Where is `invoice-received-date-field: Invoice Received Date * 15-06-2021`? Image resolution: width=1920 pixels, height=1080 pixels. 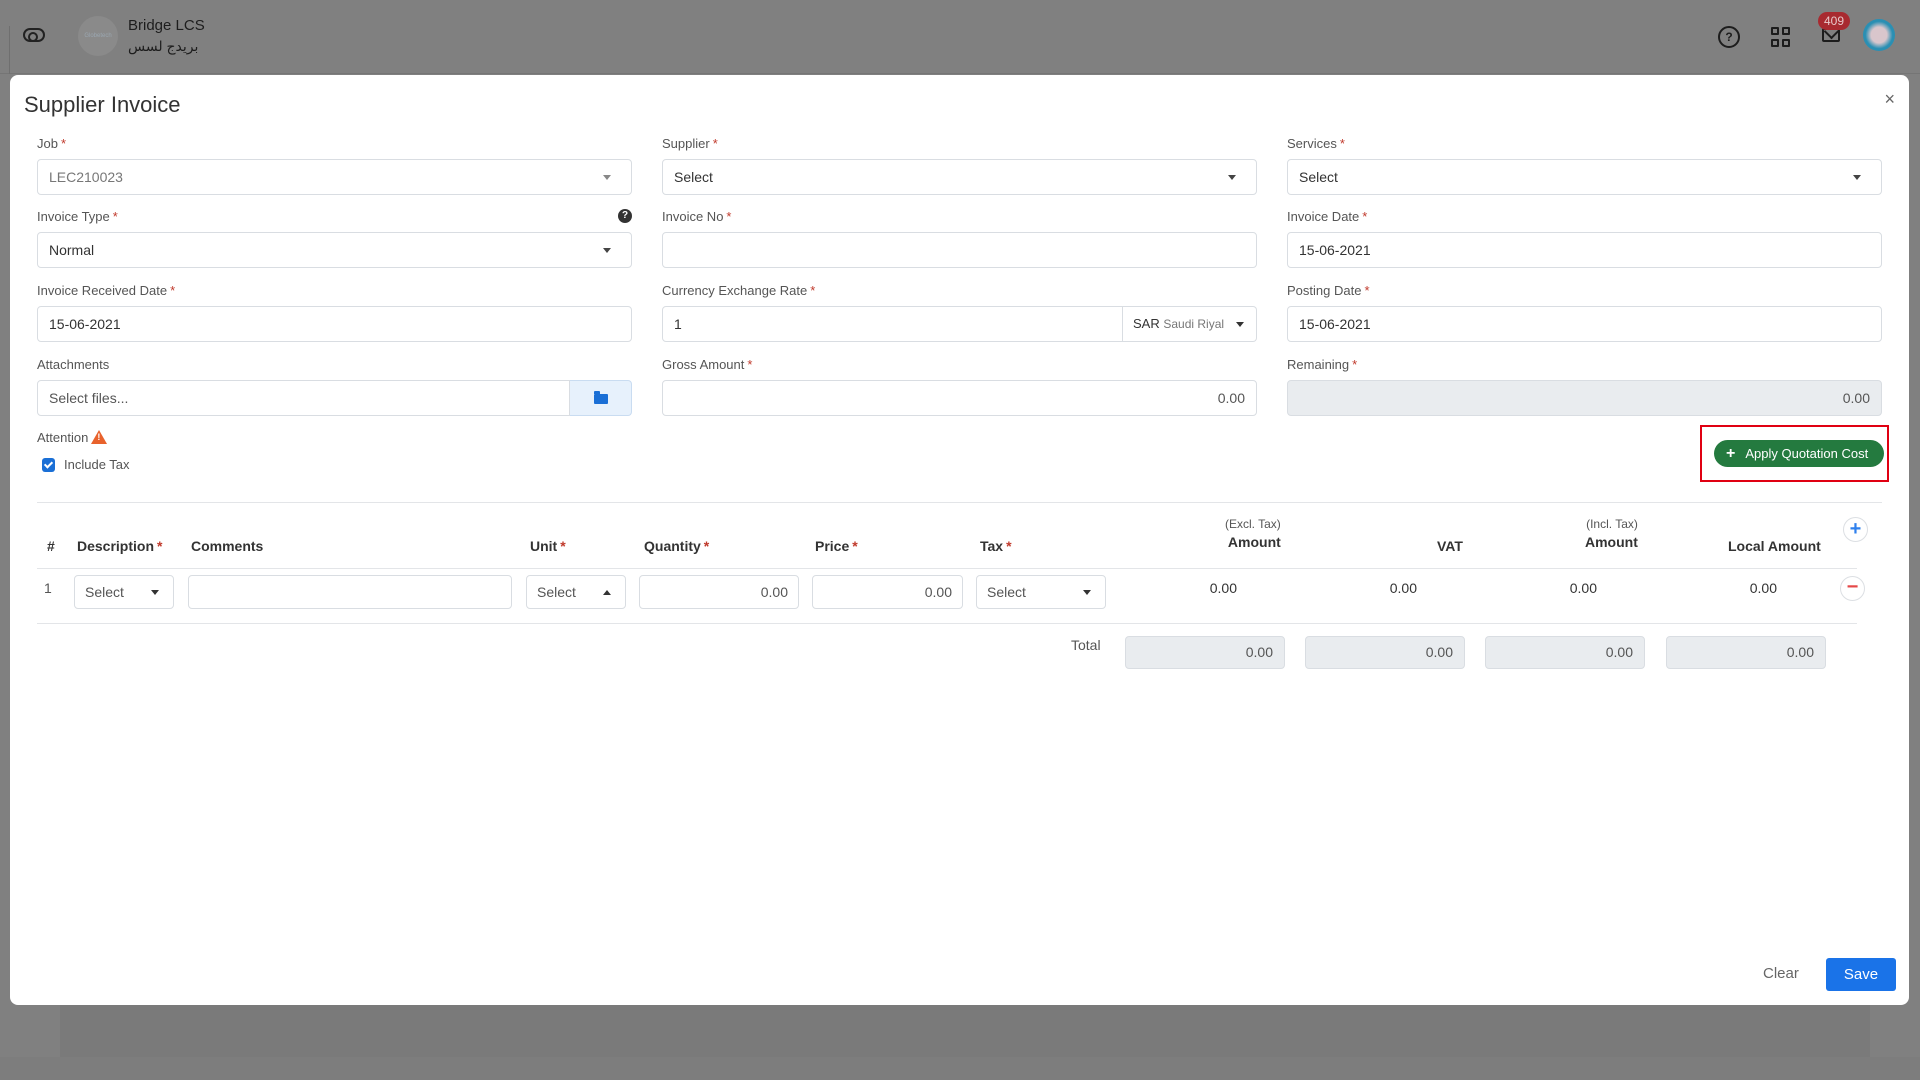
invoice-received-date-field: Invoice Received Date * 15-06-2021 is located at coordinates (334, 312).